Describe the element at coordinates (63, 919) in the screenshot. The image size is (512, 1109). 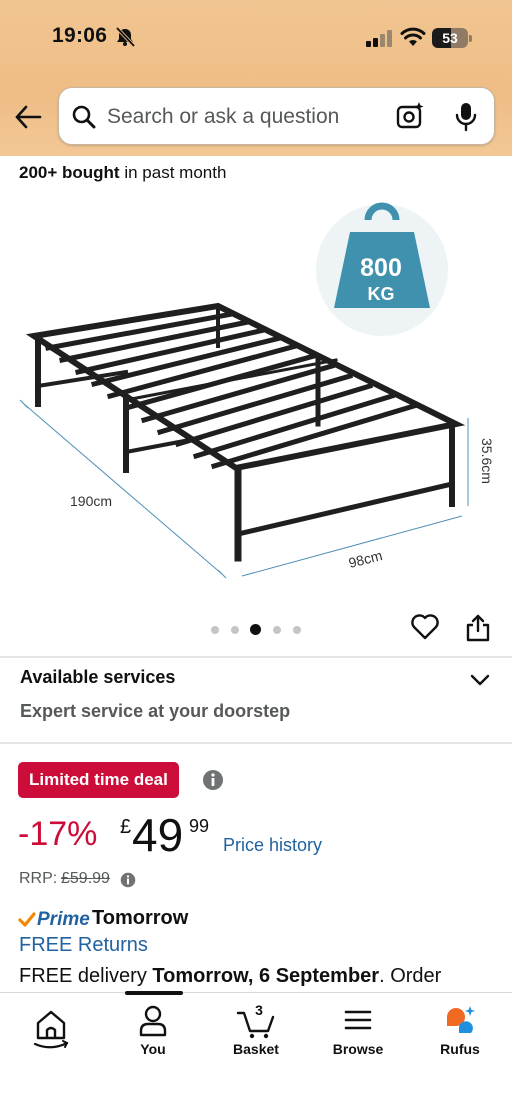
I see `prime-label: Prime` at that location.